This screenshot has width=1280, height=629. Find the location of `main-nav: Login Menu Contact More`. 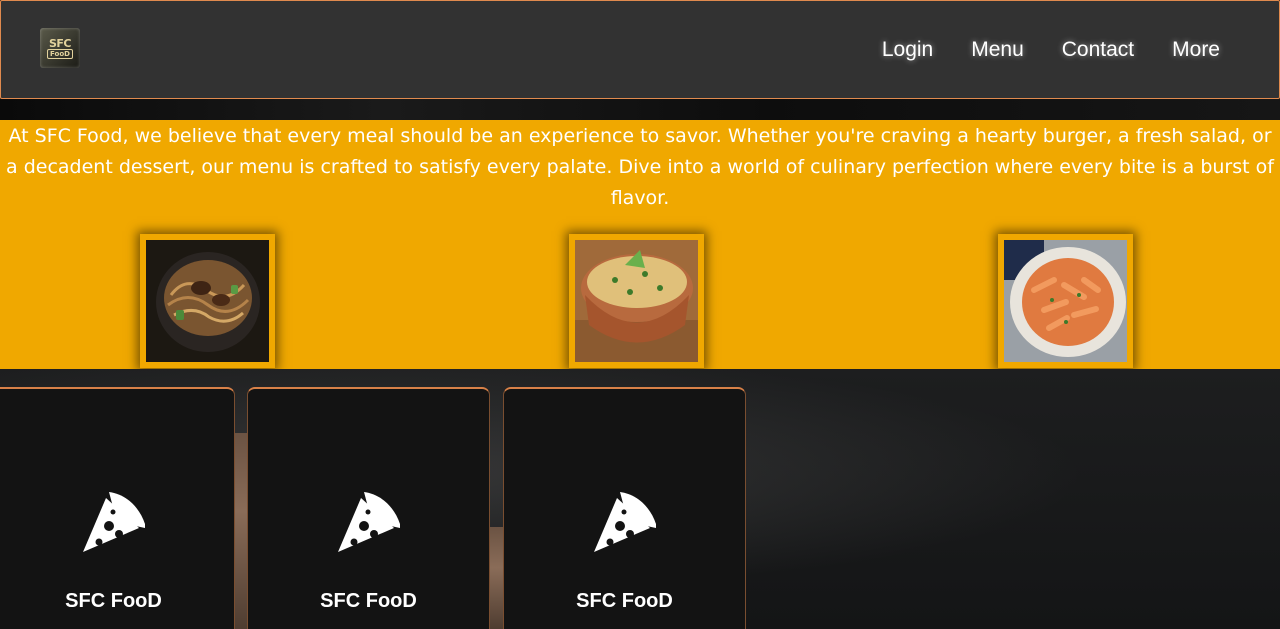

main-nav: Login Menu Contact More is located at coordinates (1051, 50).